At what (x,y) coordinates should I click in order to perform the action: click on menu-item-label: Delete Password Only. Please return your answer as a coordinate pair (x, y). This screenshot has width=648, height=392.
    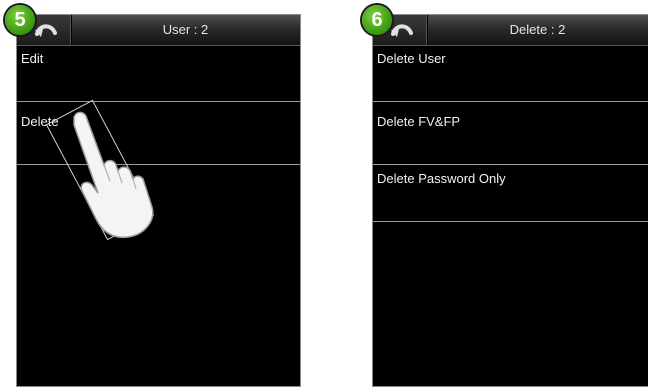
    Looking at the image, I should click on (441, 178).